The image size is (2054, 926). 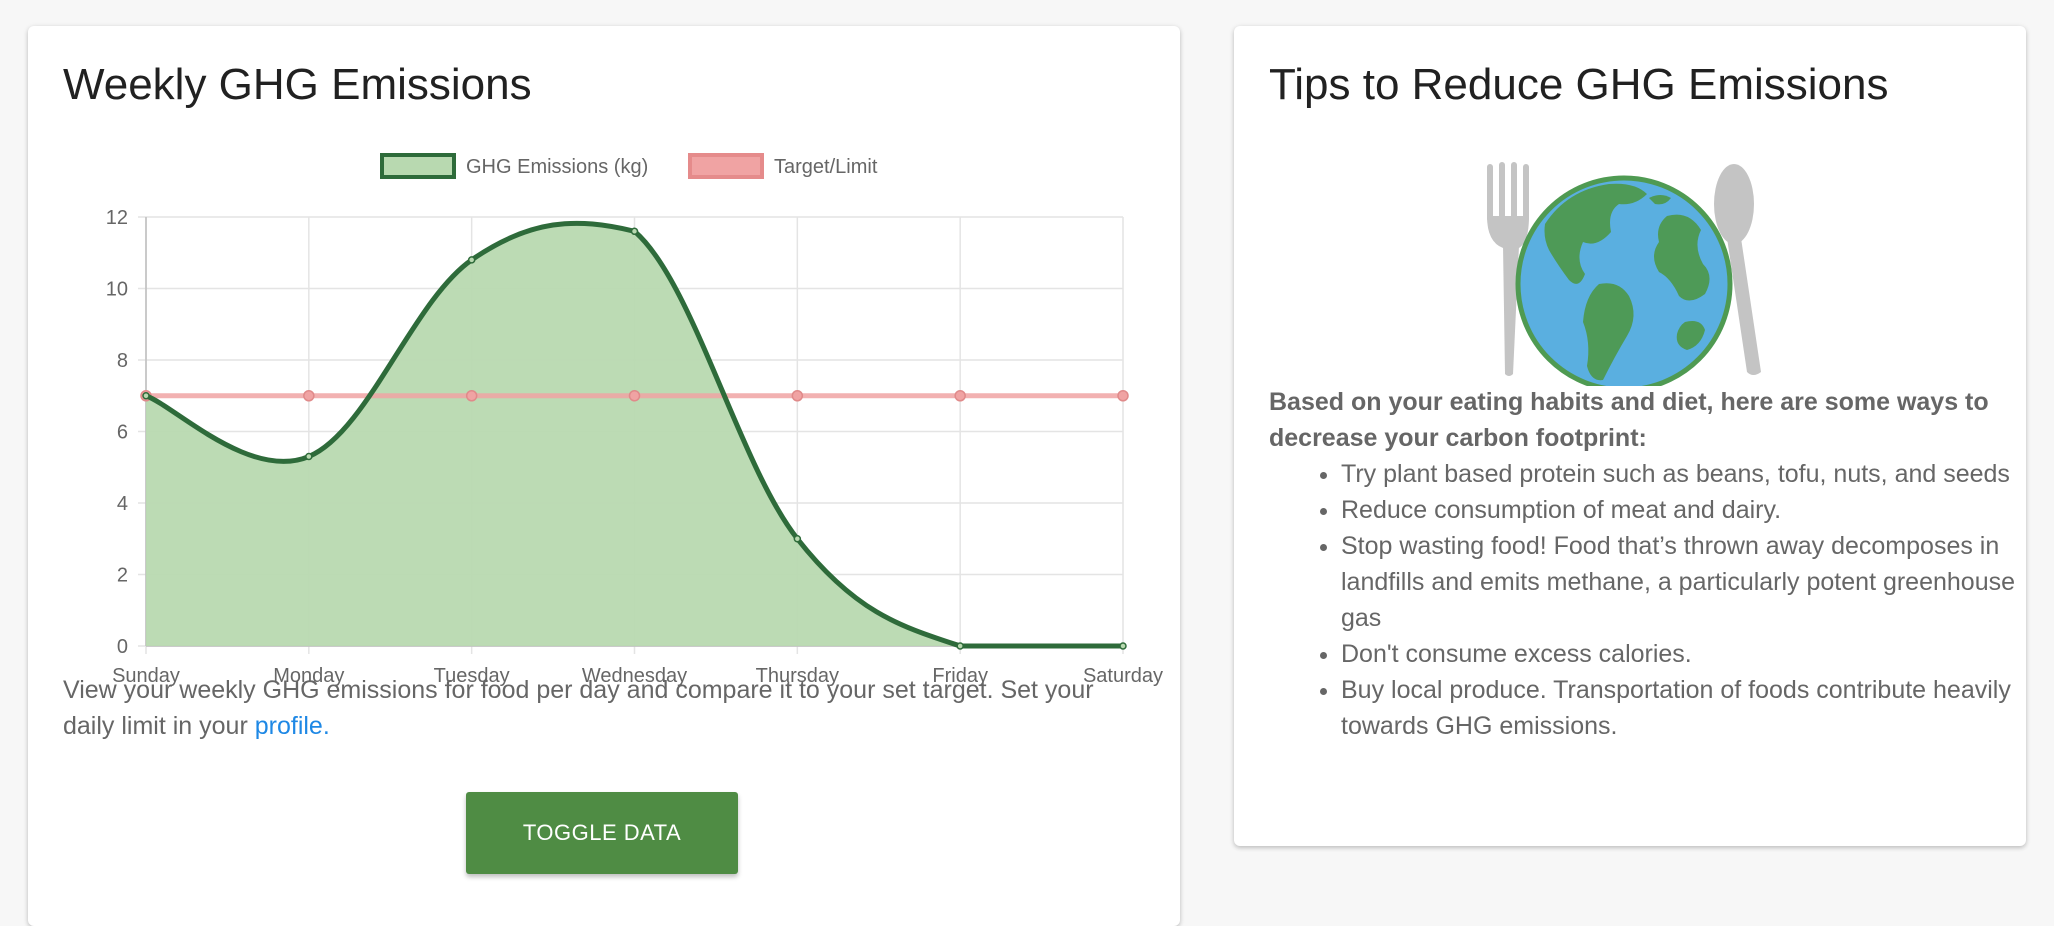 What do you see at coordinates (1624, 274) in the screenshot?
I see `globe-with-fork-and-spoon-icon` at bounding box center [1624, 274].